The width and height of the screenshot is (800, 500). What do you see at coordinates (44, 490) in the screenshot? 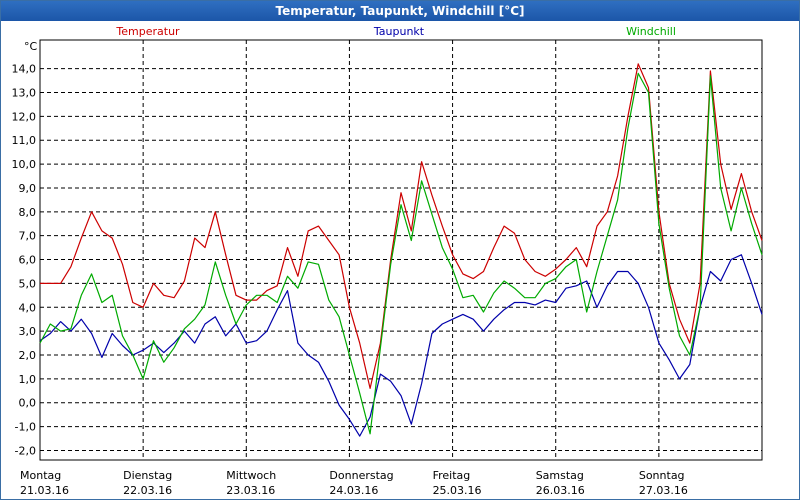
I see `x-tick-date: 21.03.16` at bounding box center [44, 490].